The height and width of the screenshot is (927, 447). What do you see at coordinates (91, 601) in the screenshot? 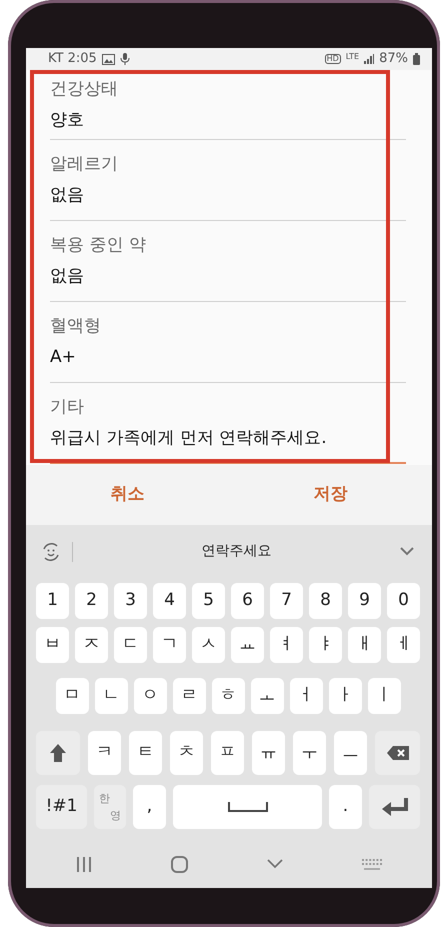
I see `key: 2` at bounding box center [91, 601].